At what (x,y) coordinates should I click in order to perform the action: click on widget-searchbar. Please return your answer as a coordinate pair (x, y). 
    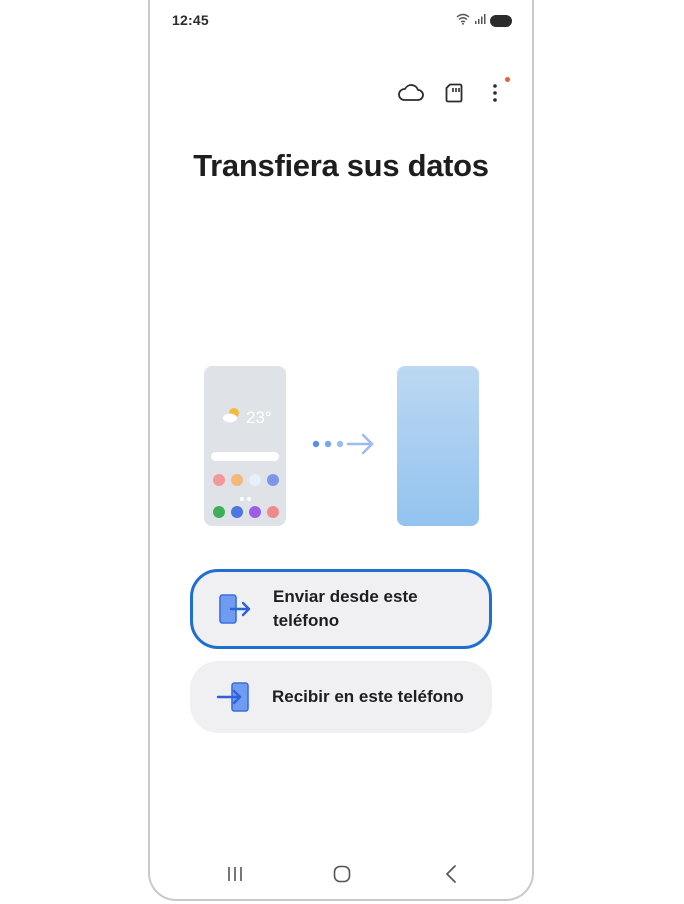
    Looking at the image, I should click on (245, 456).